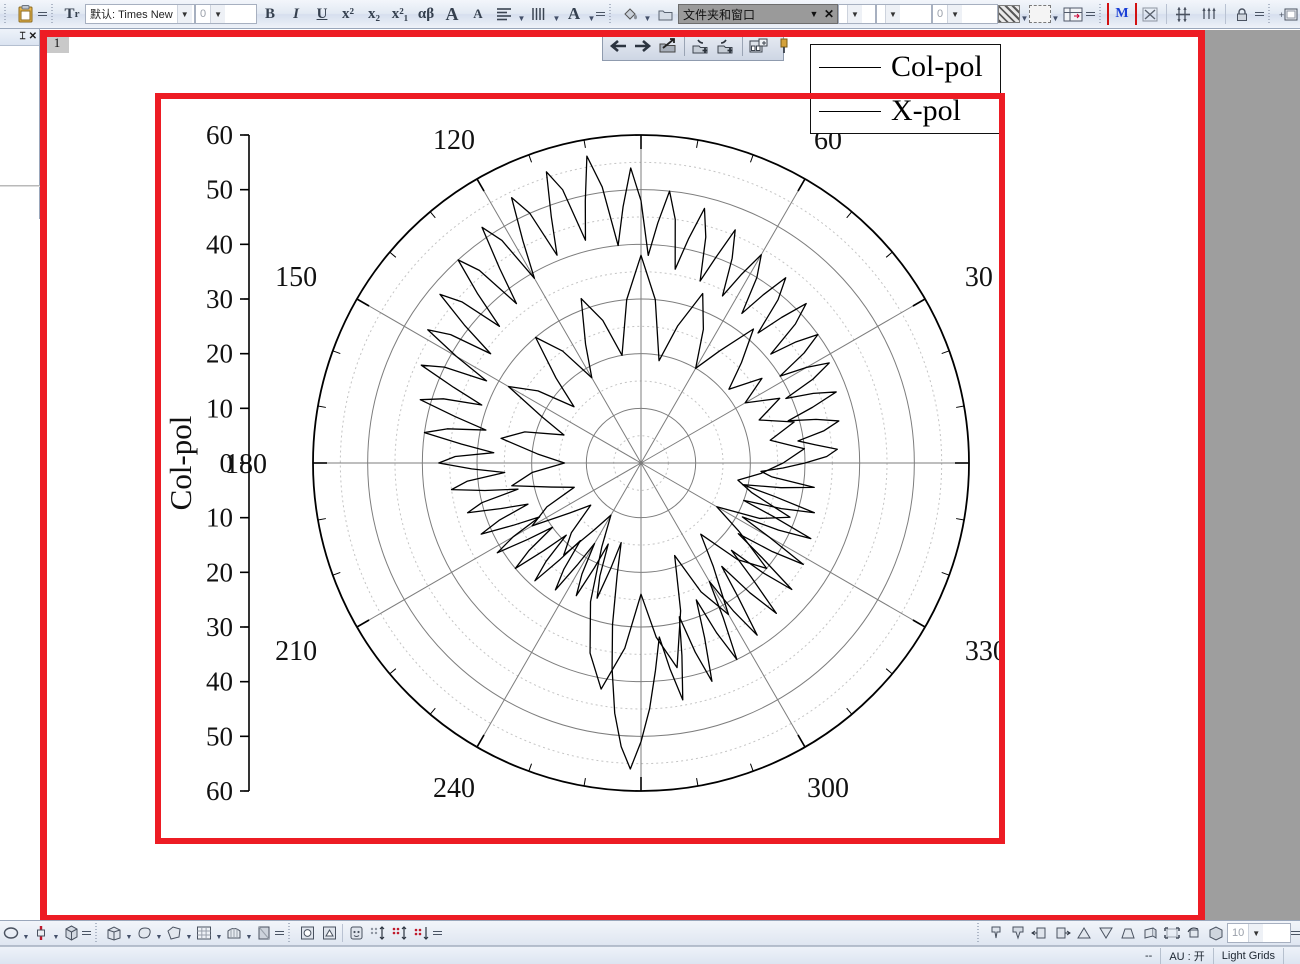 This screenshot has height=964, width=1300. What do you see at coordinates (11, 933) in the screenshot?
I see `ellipse-icon` at bounding box center [11, 933].